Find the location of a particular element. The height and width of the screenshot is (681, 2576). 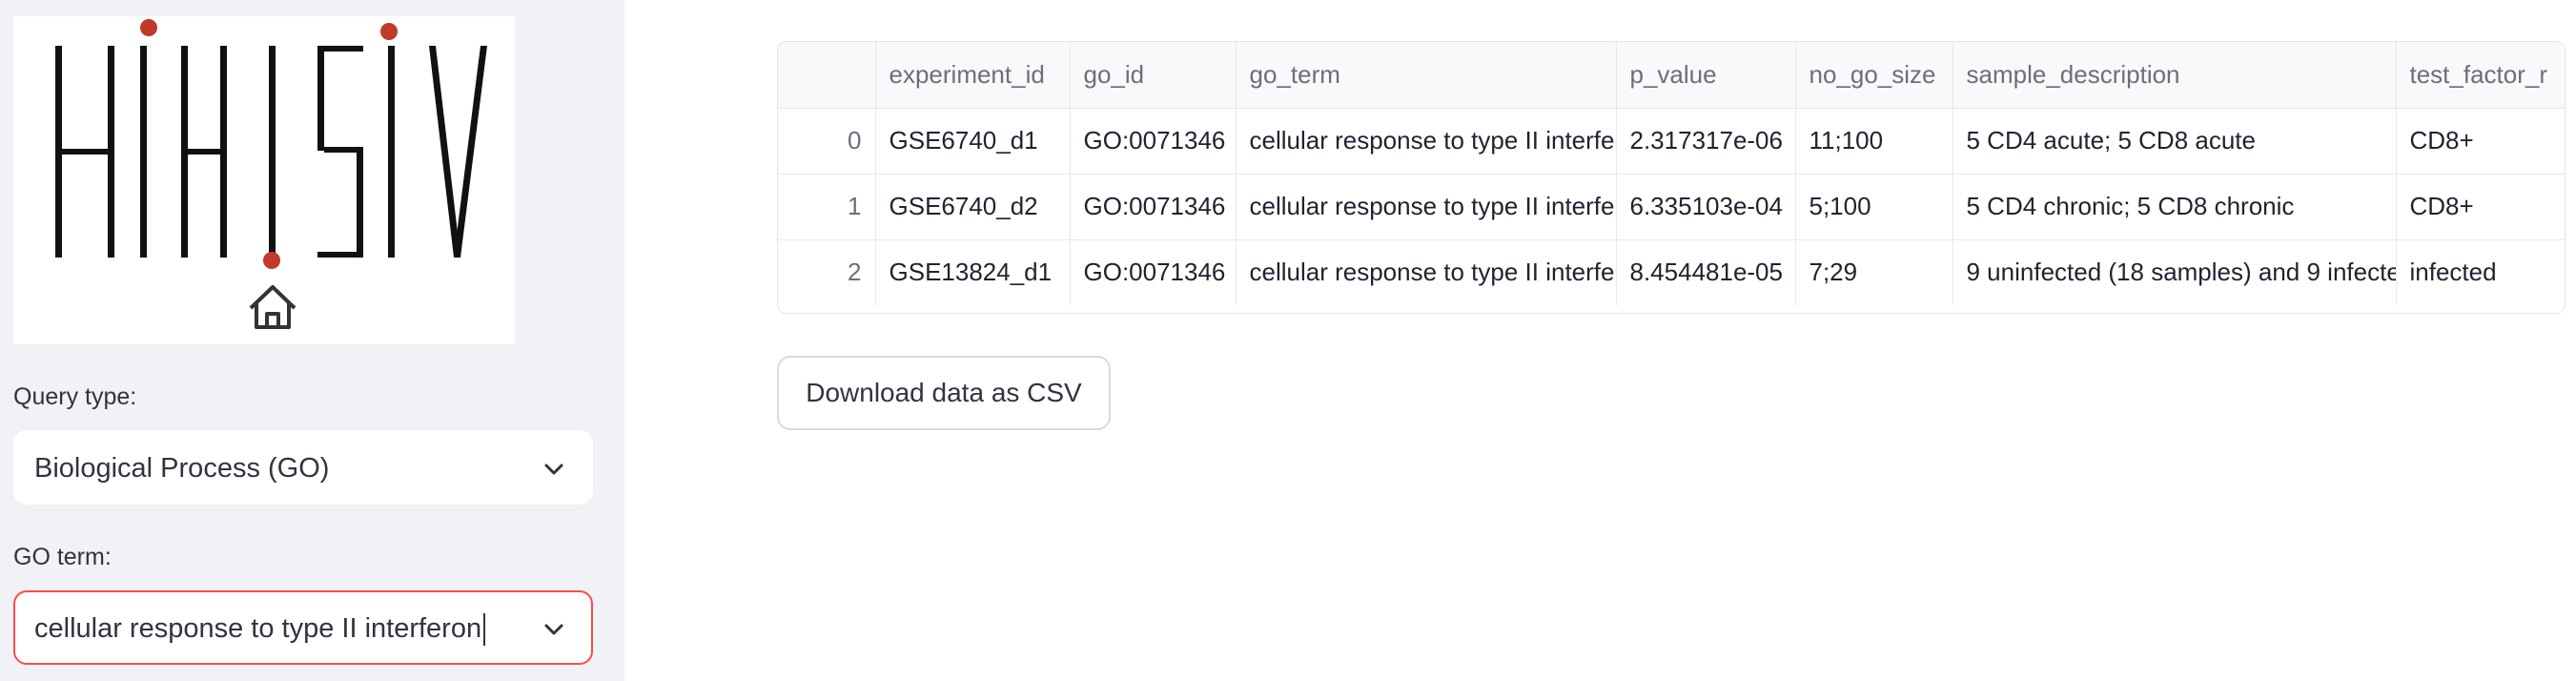

column-header-test-factor: test_factor_r is located at coordinates (2480, 75).